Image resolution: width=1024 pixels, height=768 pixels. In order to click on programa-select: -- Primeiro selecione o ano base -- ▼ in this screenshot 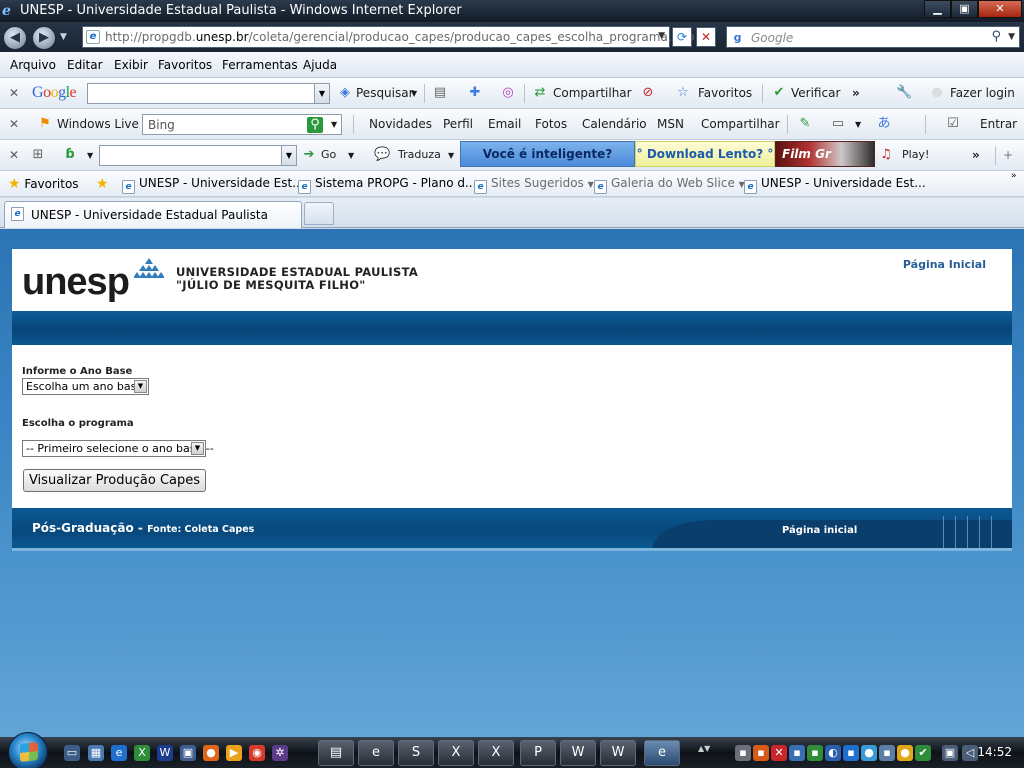, I will do `click(118, 448)`.